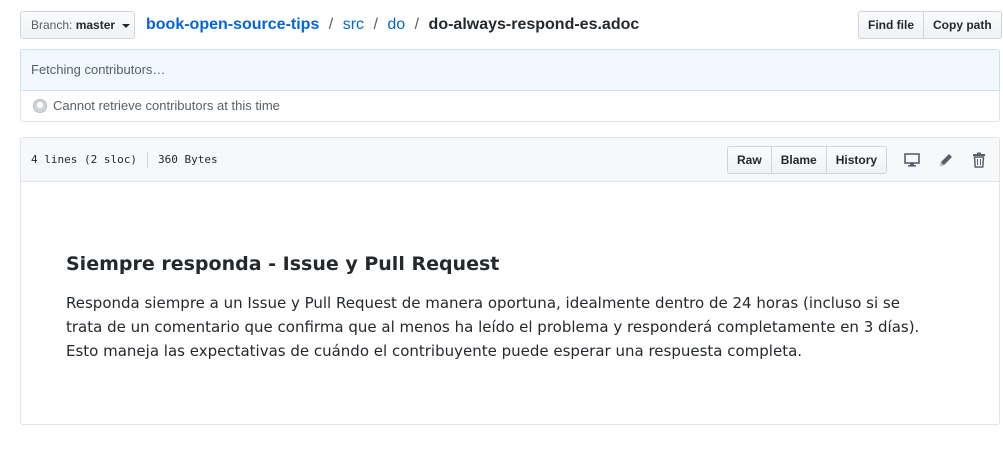  I want to click on raw-button: Raw, so click(749, 160).